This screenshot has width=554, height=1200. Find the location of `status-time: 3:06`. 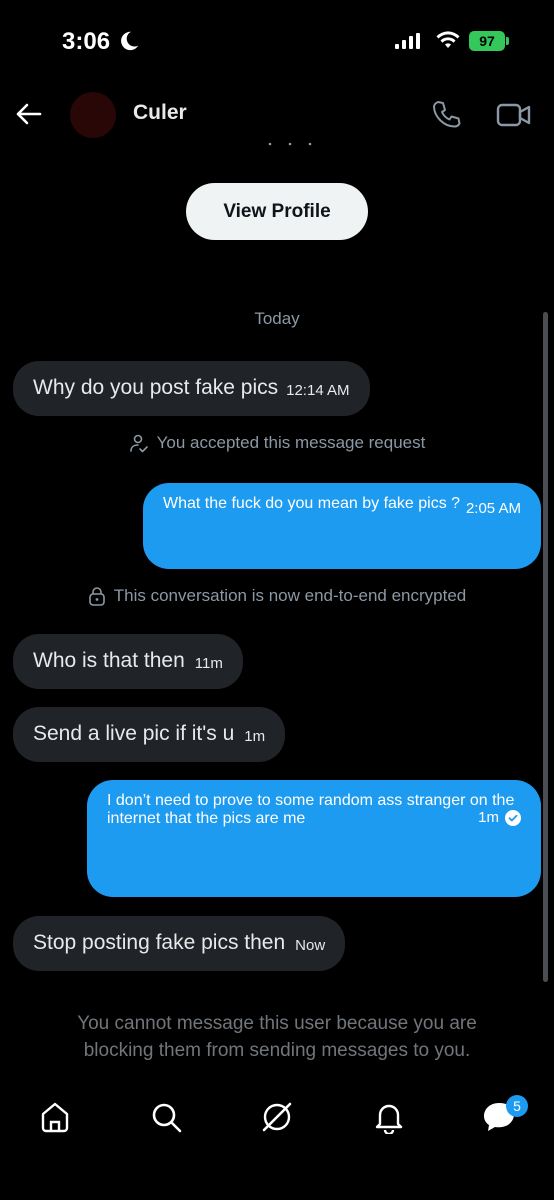

status-time: 3:06 is located at coordinates (86, 41).